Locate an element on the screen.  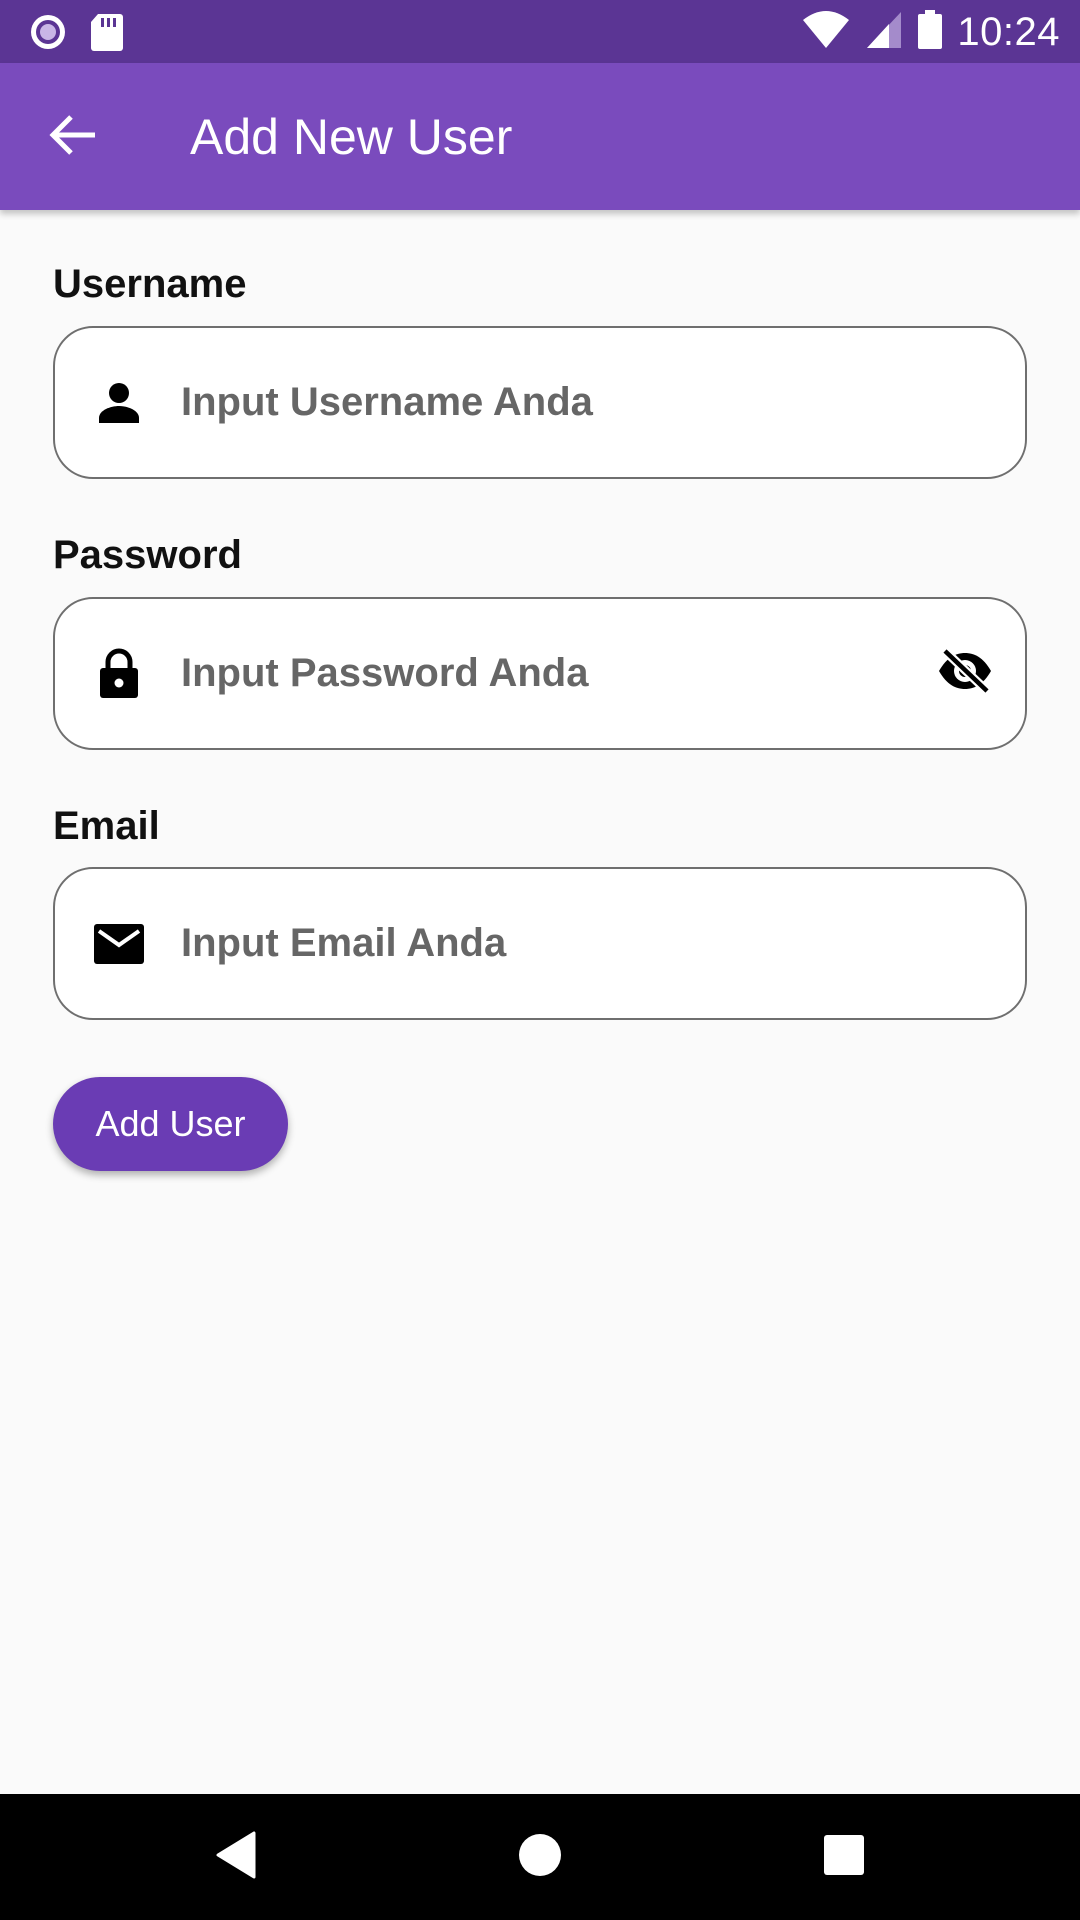
email-label: Email is located at coordinates (106, 826).